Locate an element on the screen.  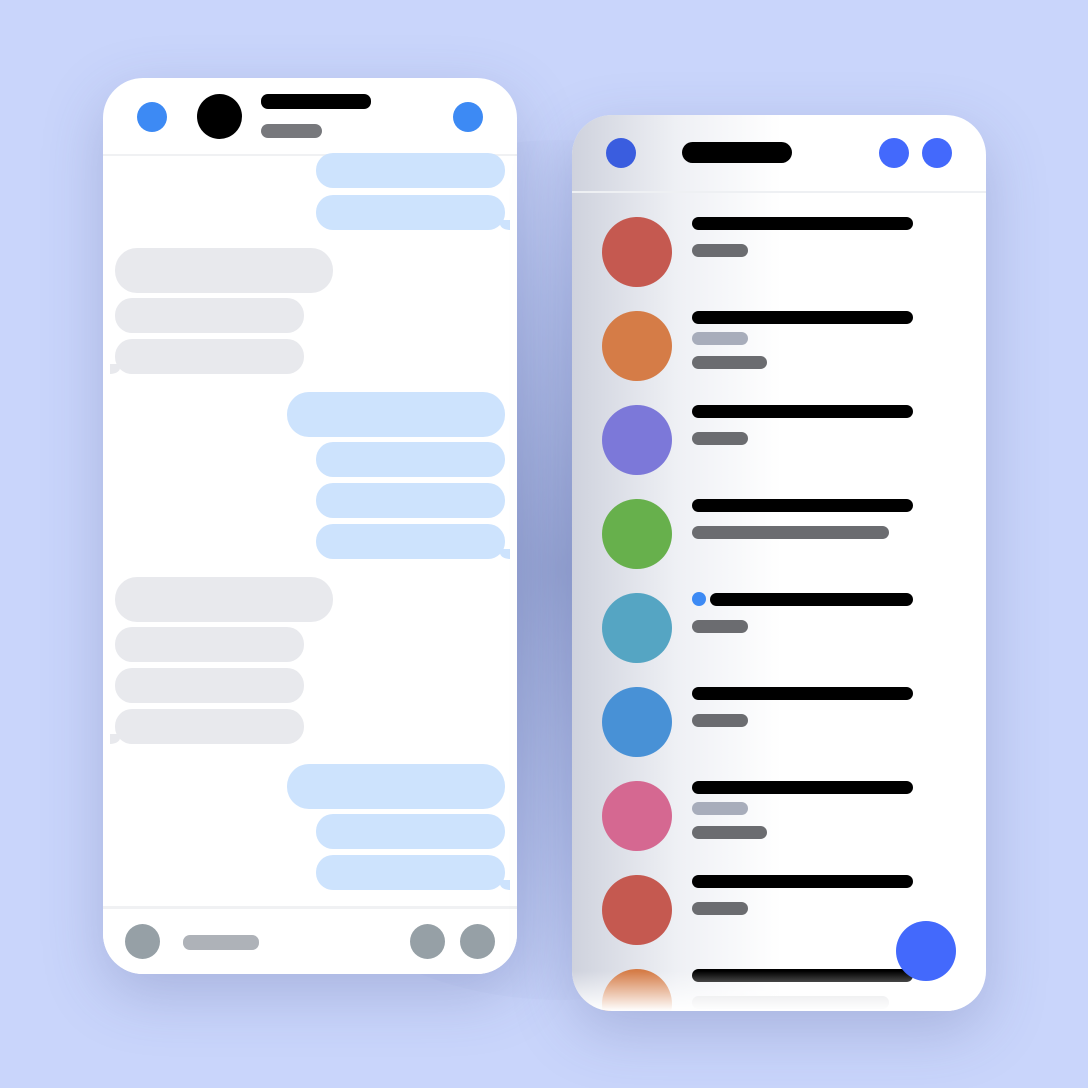
compose-icon is located at coordinates (937, 153).